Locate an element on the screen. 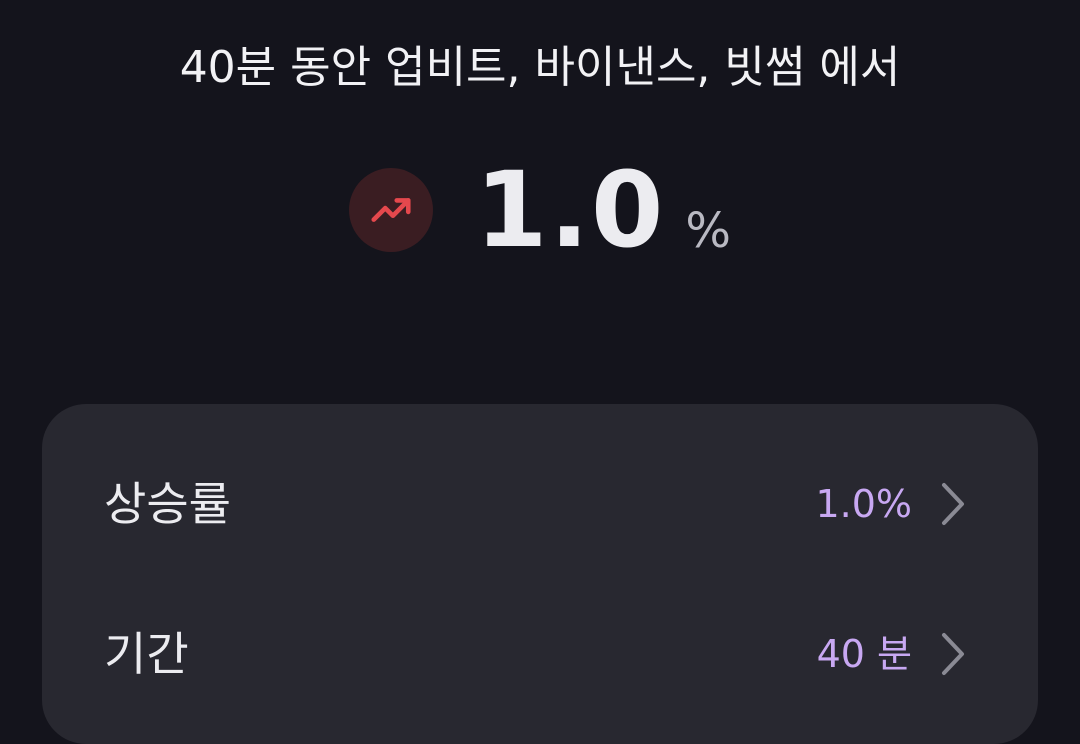 Image resolution: width=1080 pixels, height=744 pixels. setting-value-rise-rate: 1.0% is located at coordinates (863, 504).